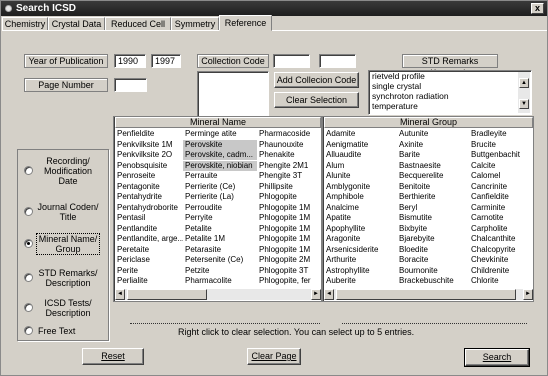 The image size is (548, 376). I want to click on mineral-group-cell: Bloedite, so click(433, 250).